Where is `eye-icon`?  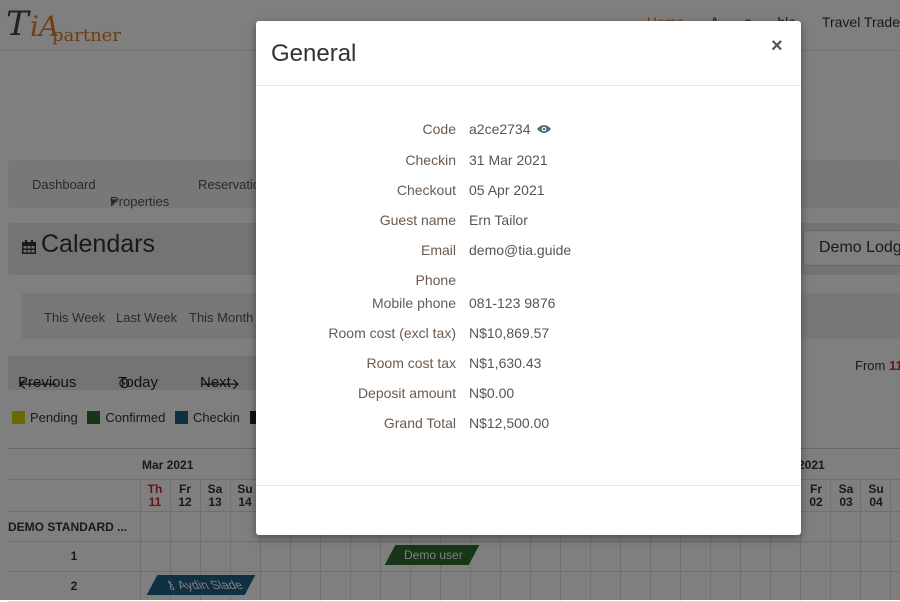
eye-icon is located at coordinates (543, 129).